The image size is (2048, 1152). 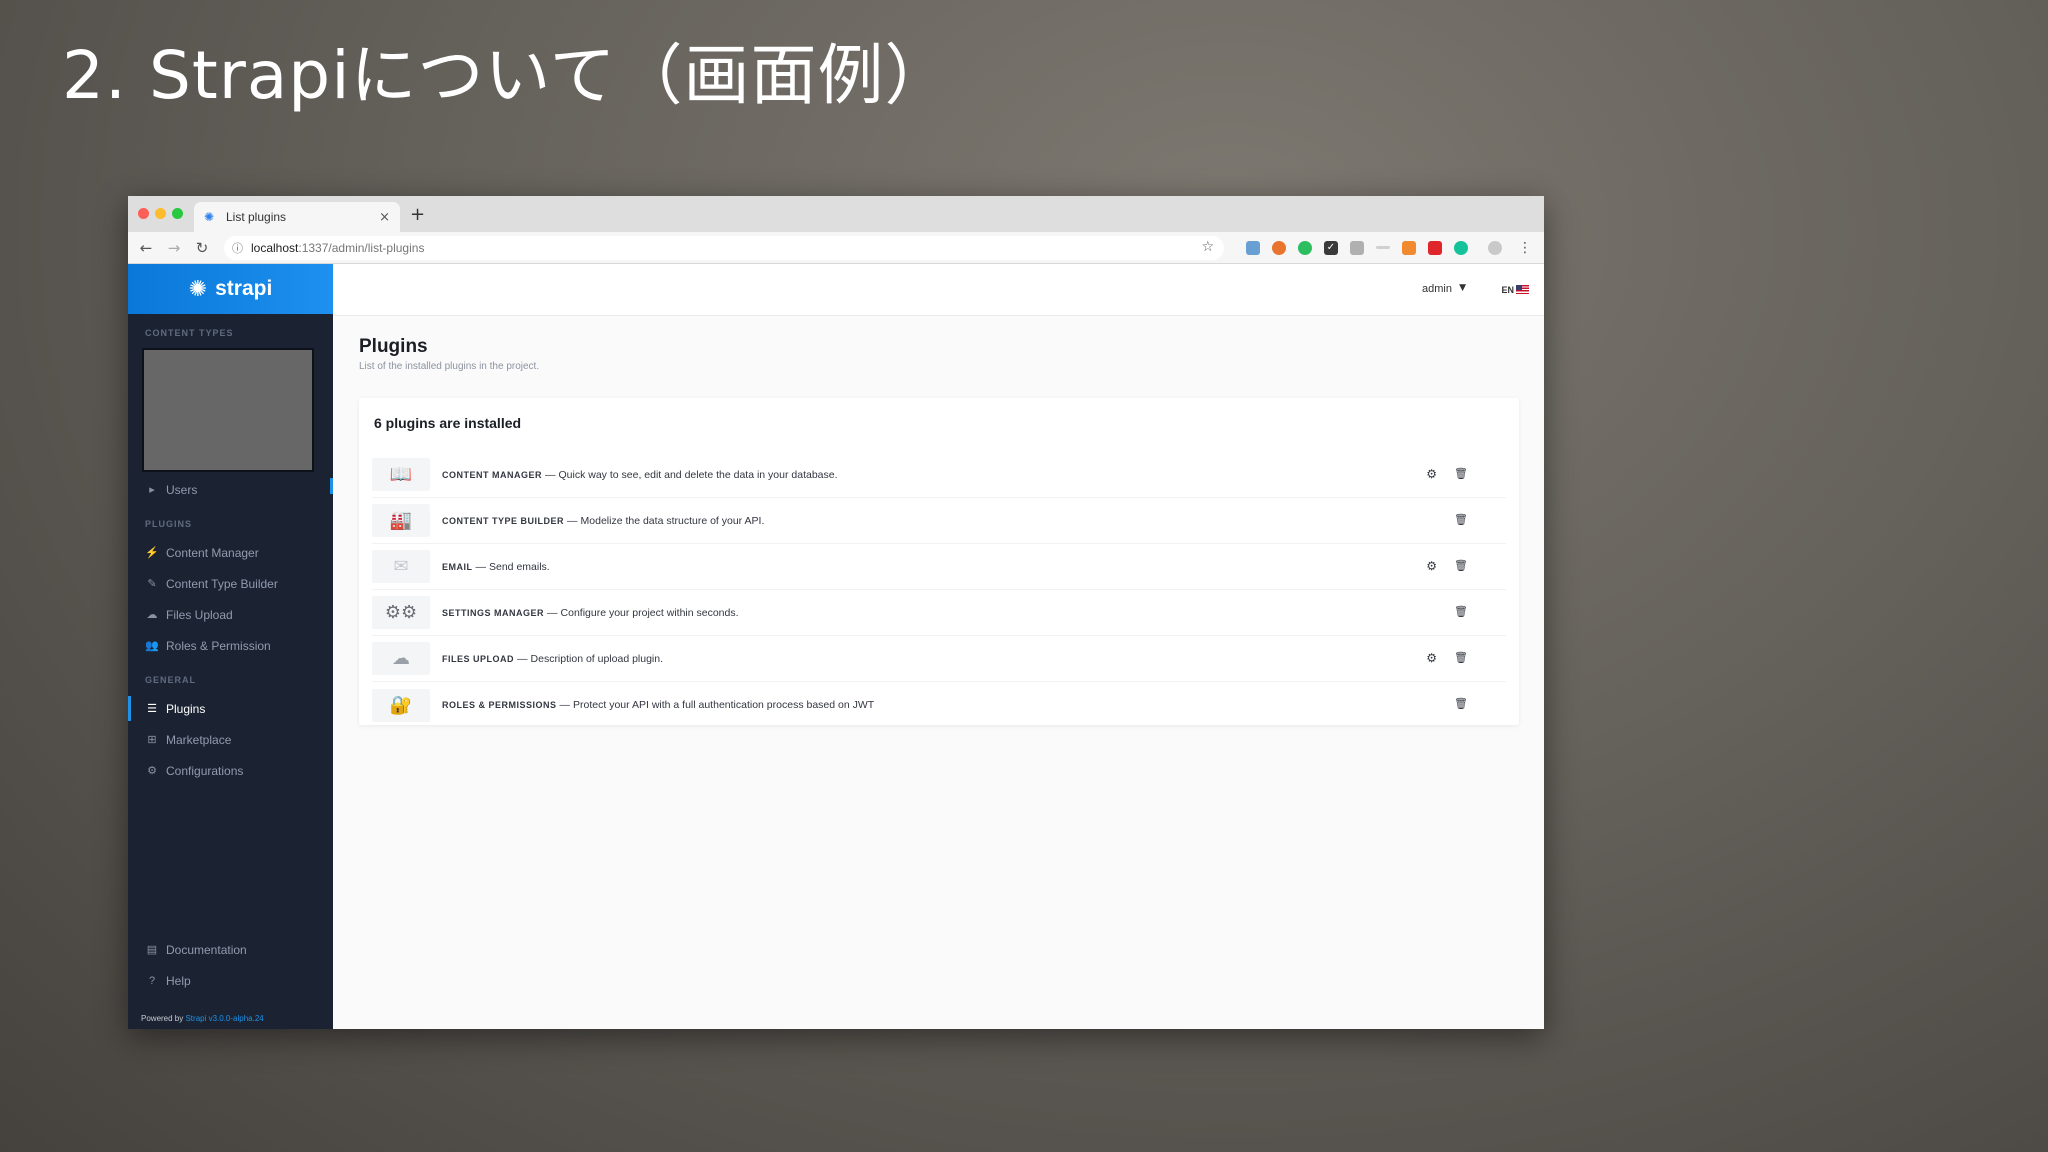 I want to click on plug-icon: ⚡, so click(x=152, y=553).